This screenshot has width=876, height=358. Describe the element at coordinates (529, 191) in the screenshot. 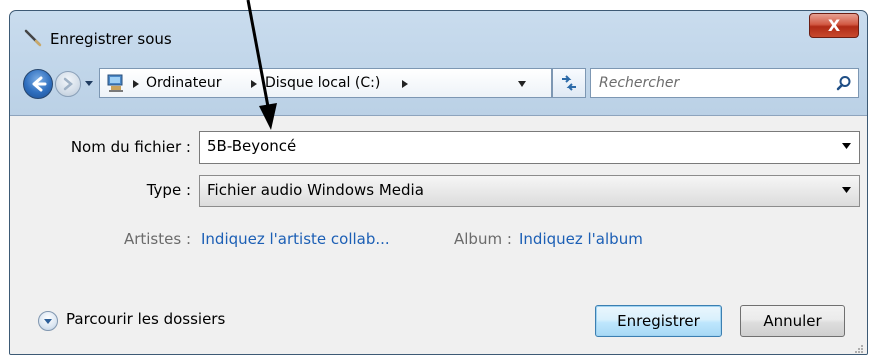

I see `type-select: Fichier audio Windows Media` at that location.